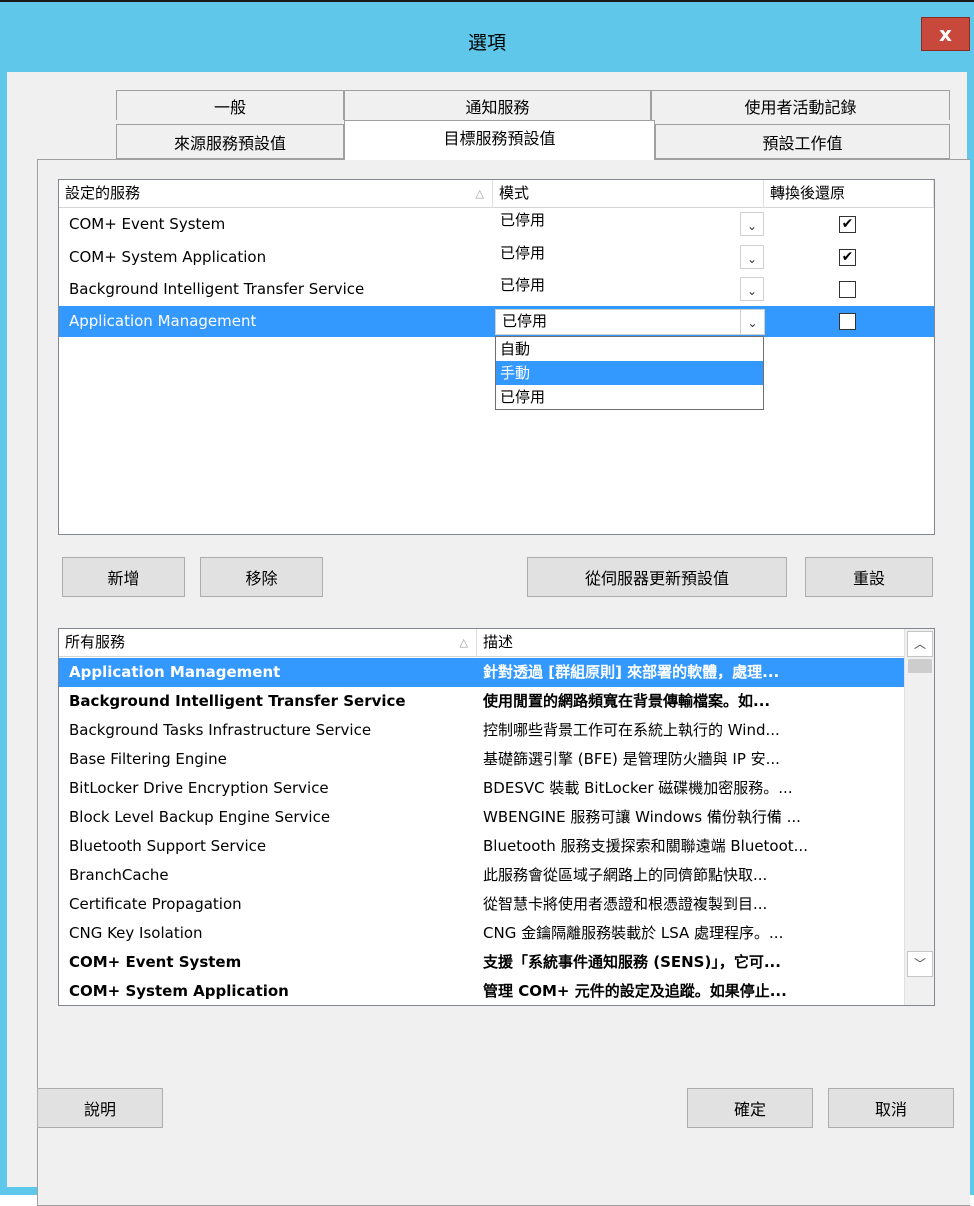  What do you see at coordinates (123, 577) in the screenshot?
I see `add-button: 新增` at bounding box center [123, 577].